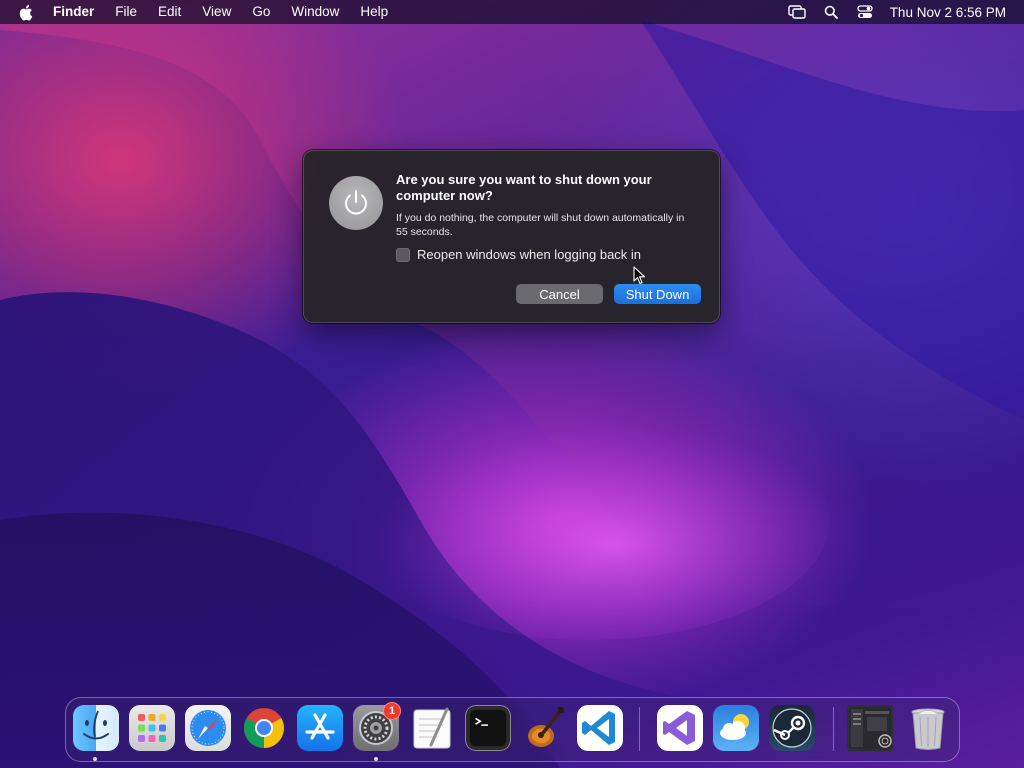  Describe the element at coordinates (374, 12) in the screenshot. I see `menu-help: Help` at that location.